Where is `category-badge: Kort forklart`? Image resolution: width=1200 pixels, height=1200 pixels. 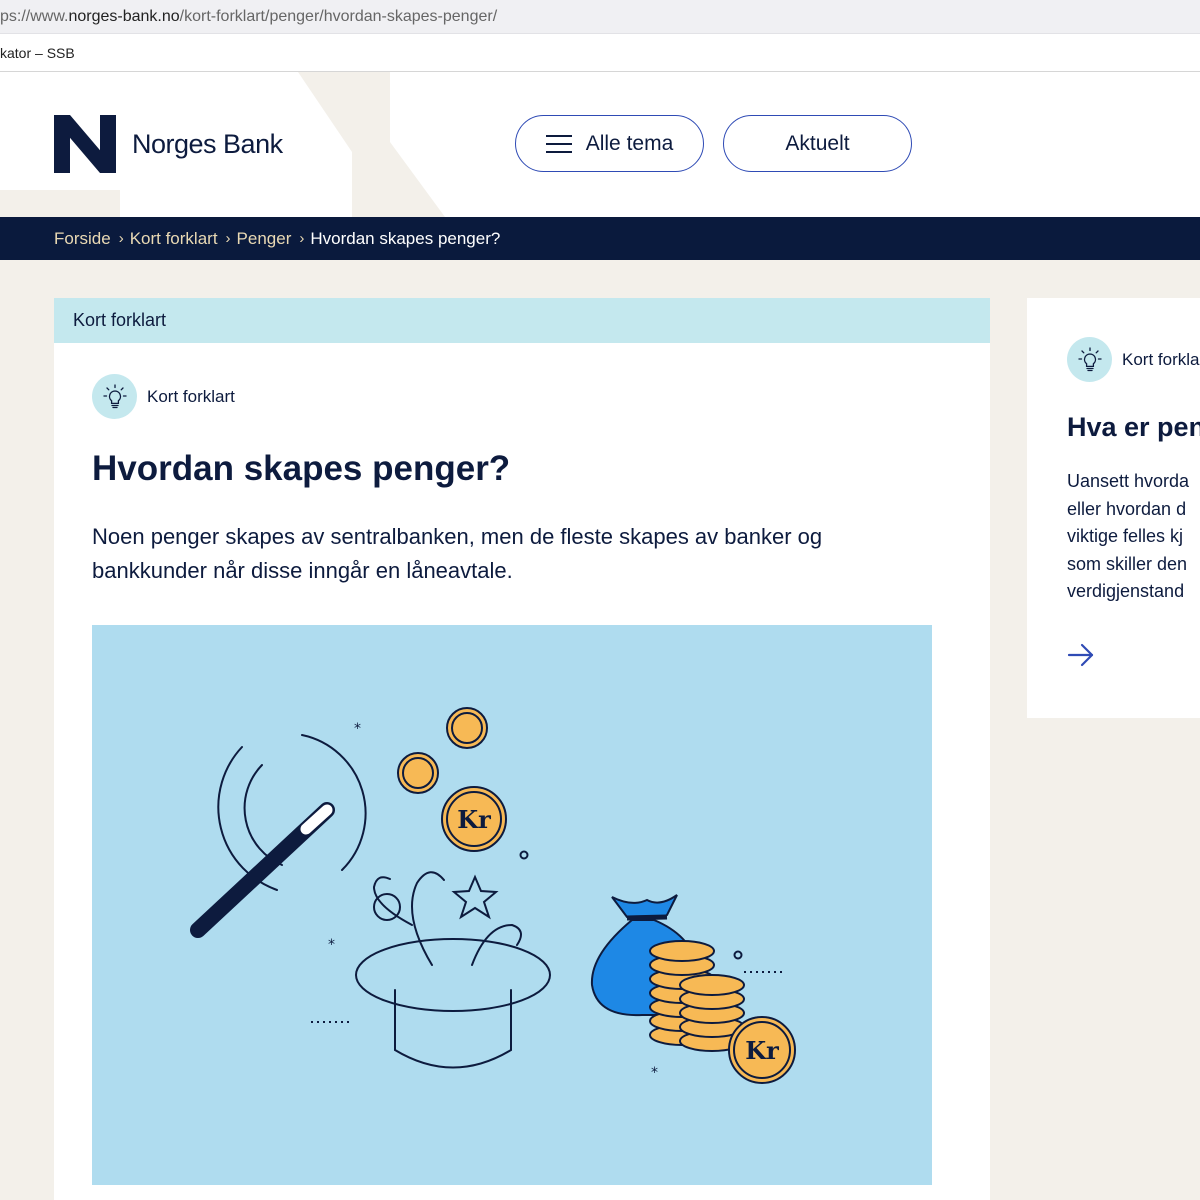 category-badge: Kort forklart is located at coordinates (163, 396).